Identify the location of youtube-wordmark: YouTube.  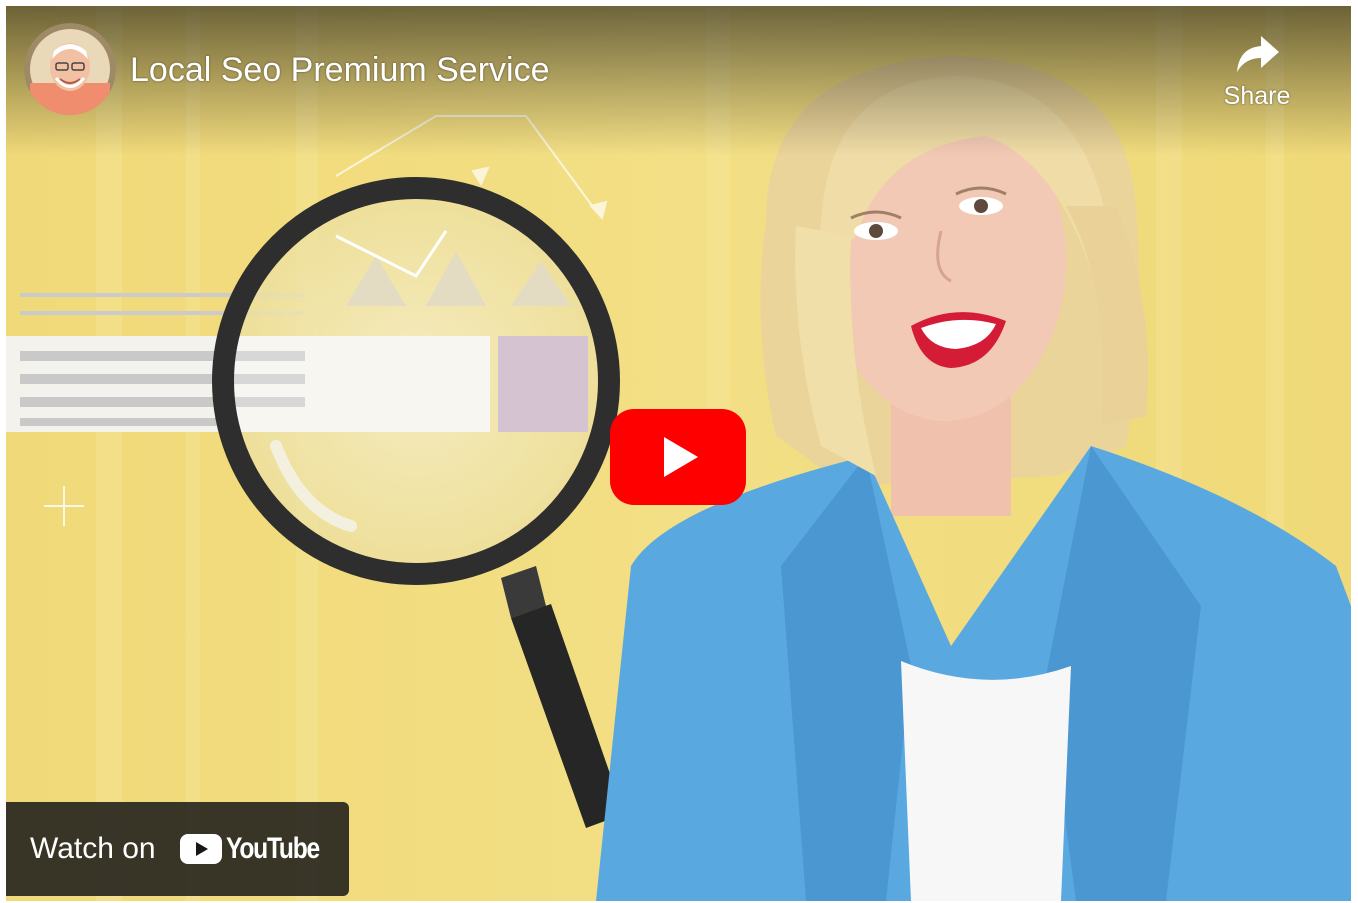
(272, 848).